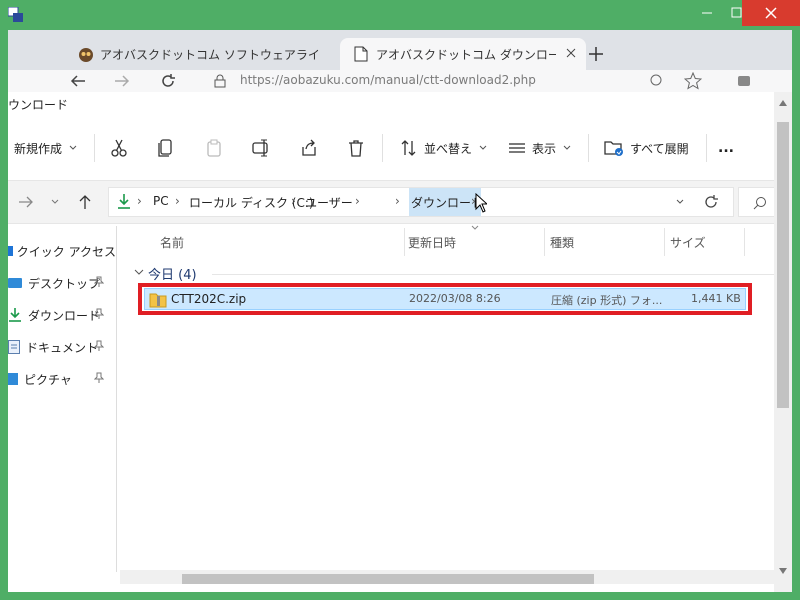 The image size is (800, 600). Describe the element at coordinates (744, 80) in the screenshot. I see `extensions-icon` at that location.